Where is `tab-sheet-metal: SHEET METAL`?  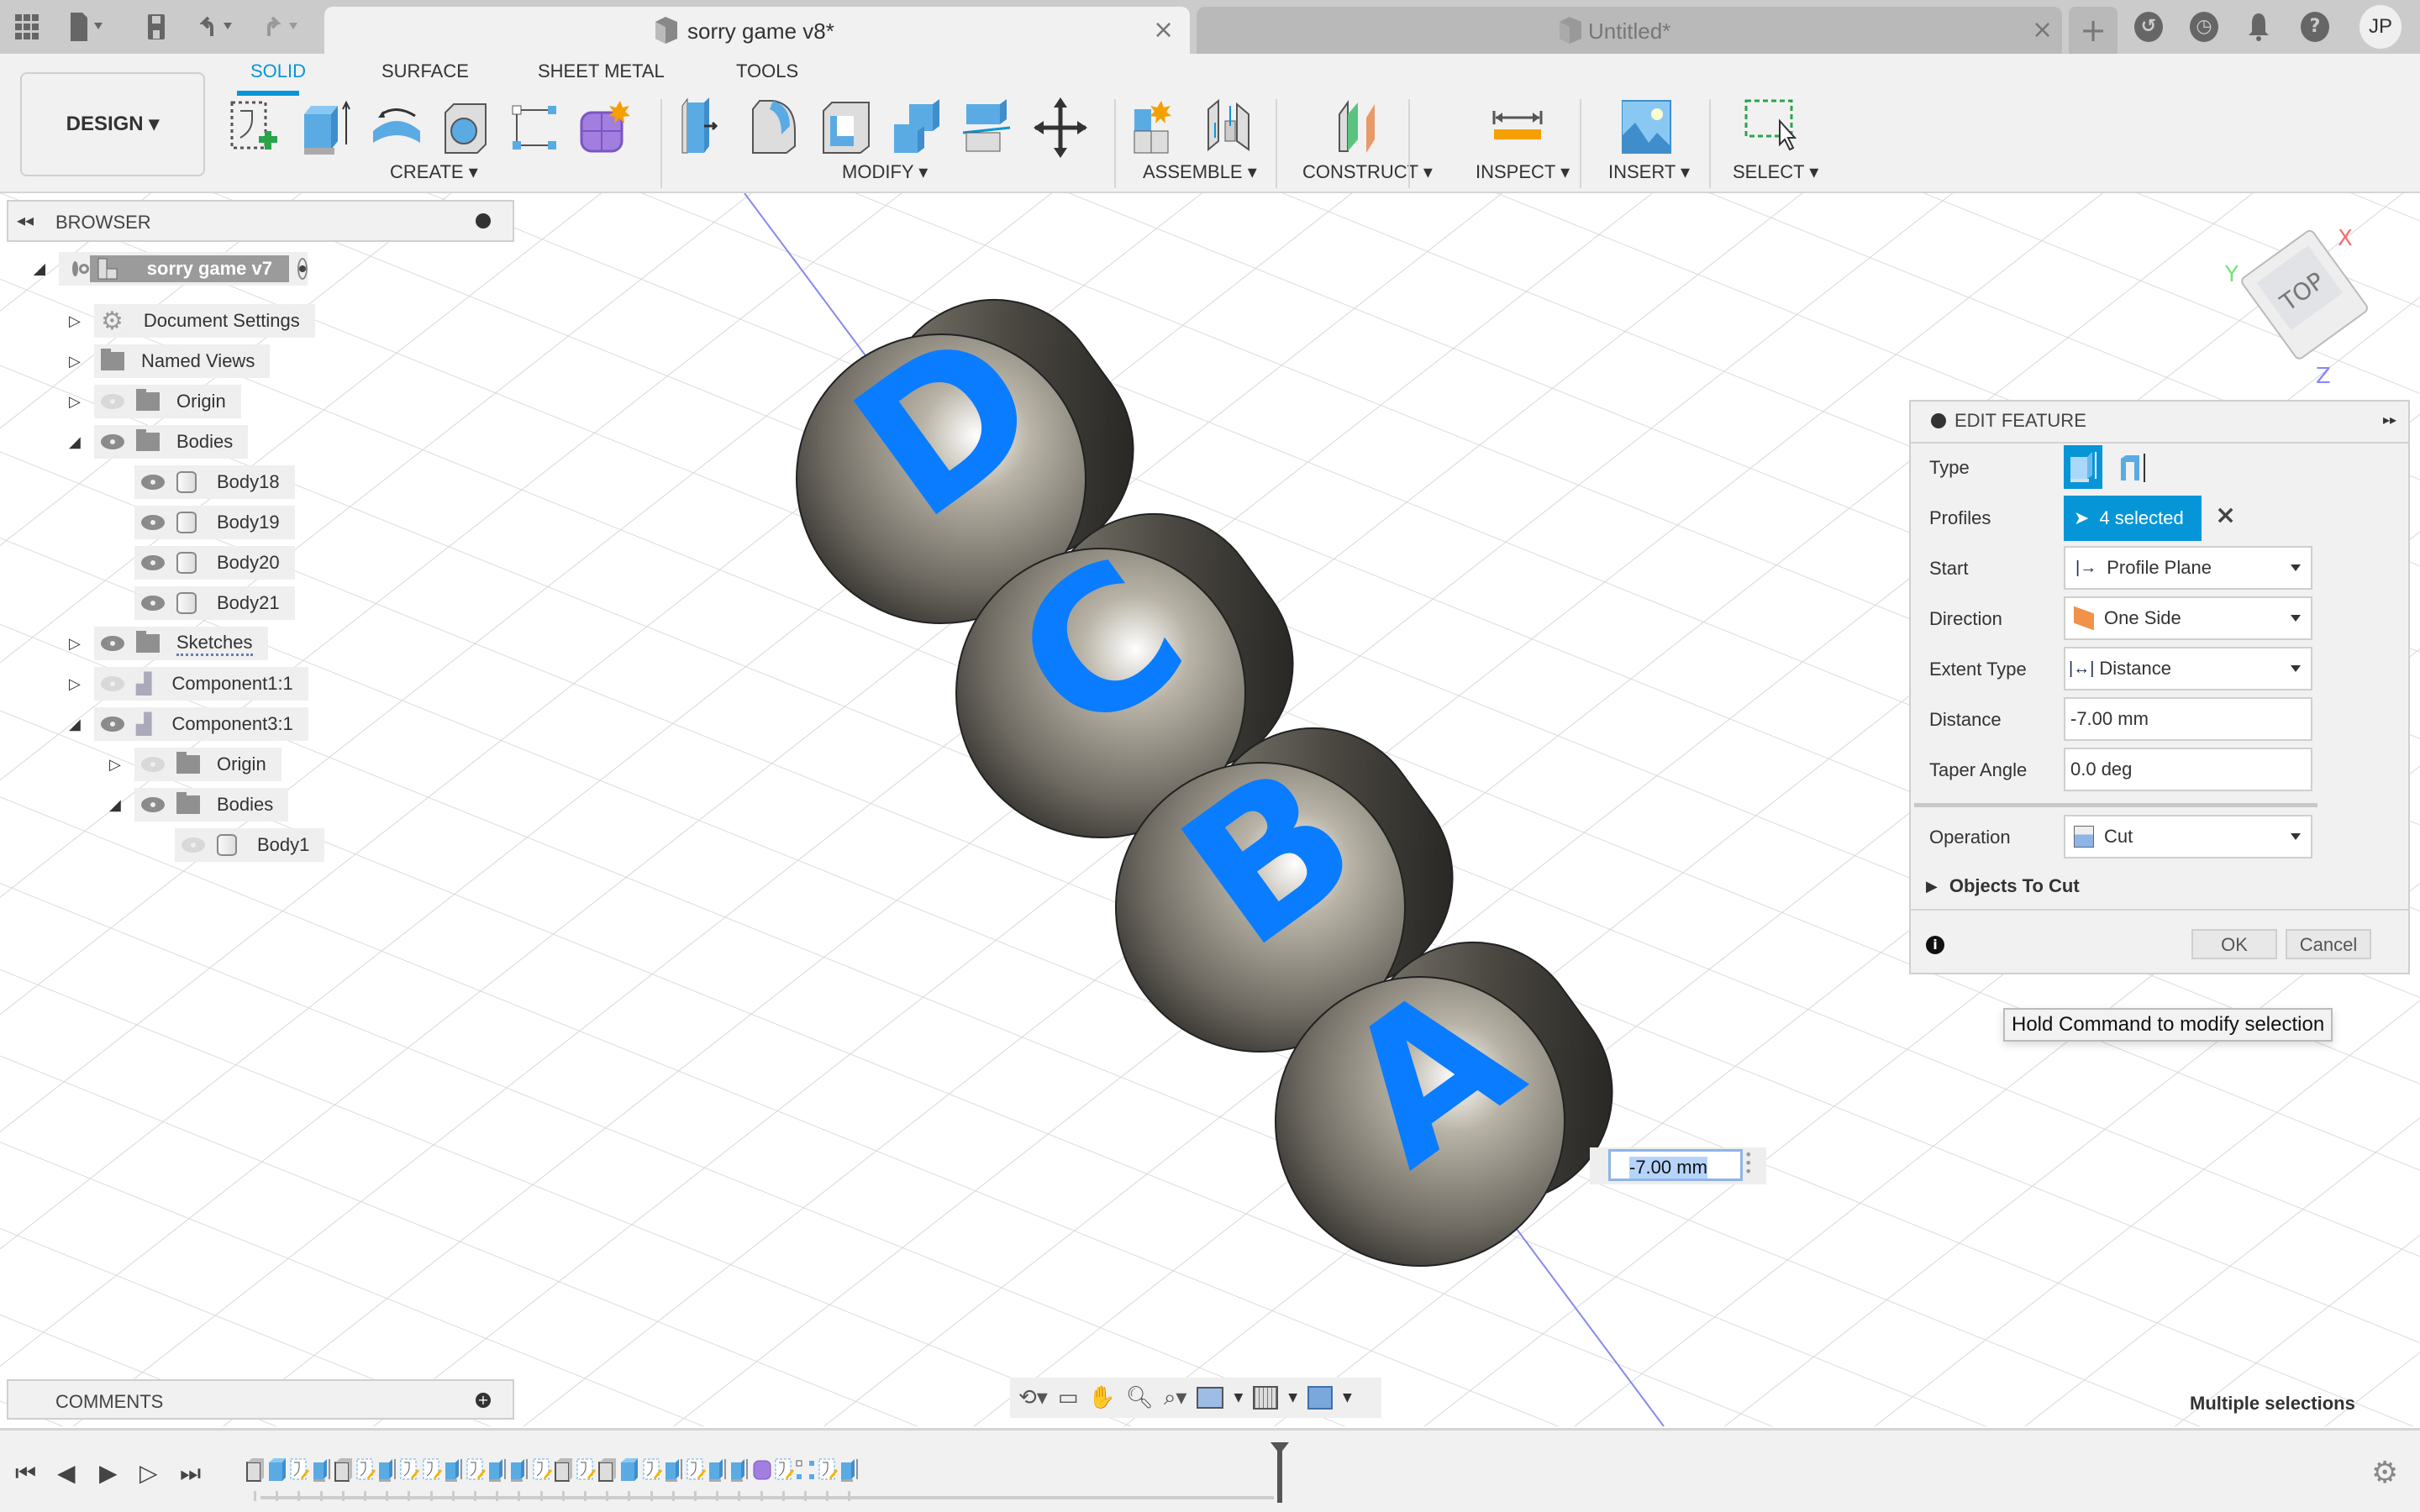 tab-sheet-metal: SHEET METAL is located at coordinates (601, 71).